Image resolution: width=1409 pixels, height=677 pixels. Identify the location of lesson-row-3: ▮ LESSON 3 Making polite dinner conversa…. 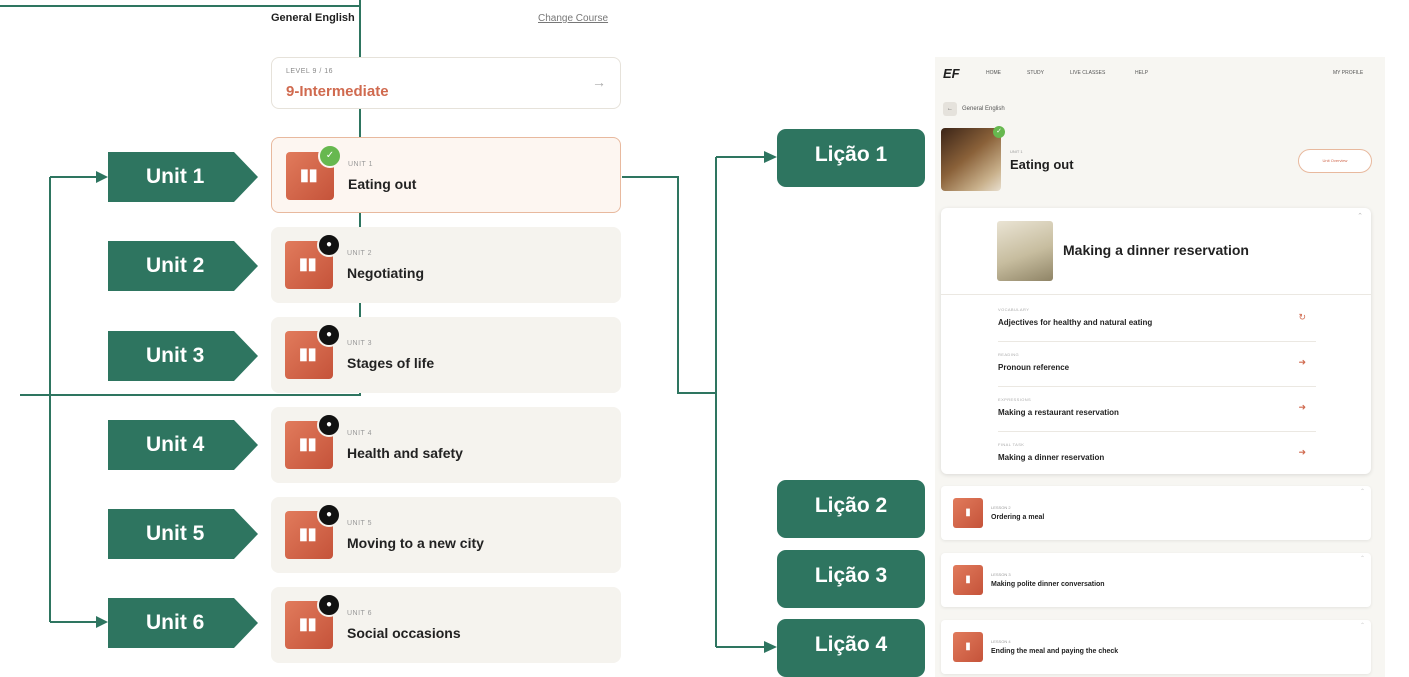
(1156, 580).